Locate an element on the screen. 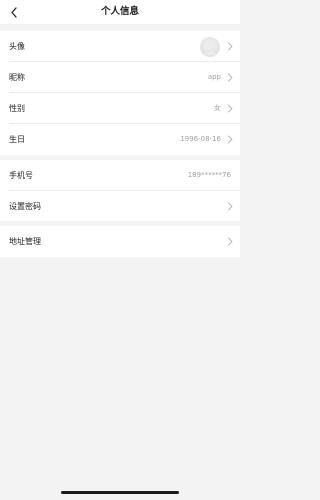 This screenshot has height=500, width=320. address-section: 地址管理 is located at coordinates (120, 241).